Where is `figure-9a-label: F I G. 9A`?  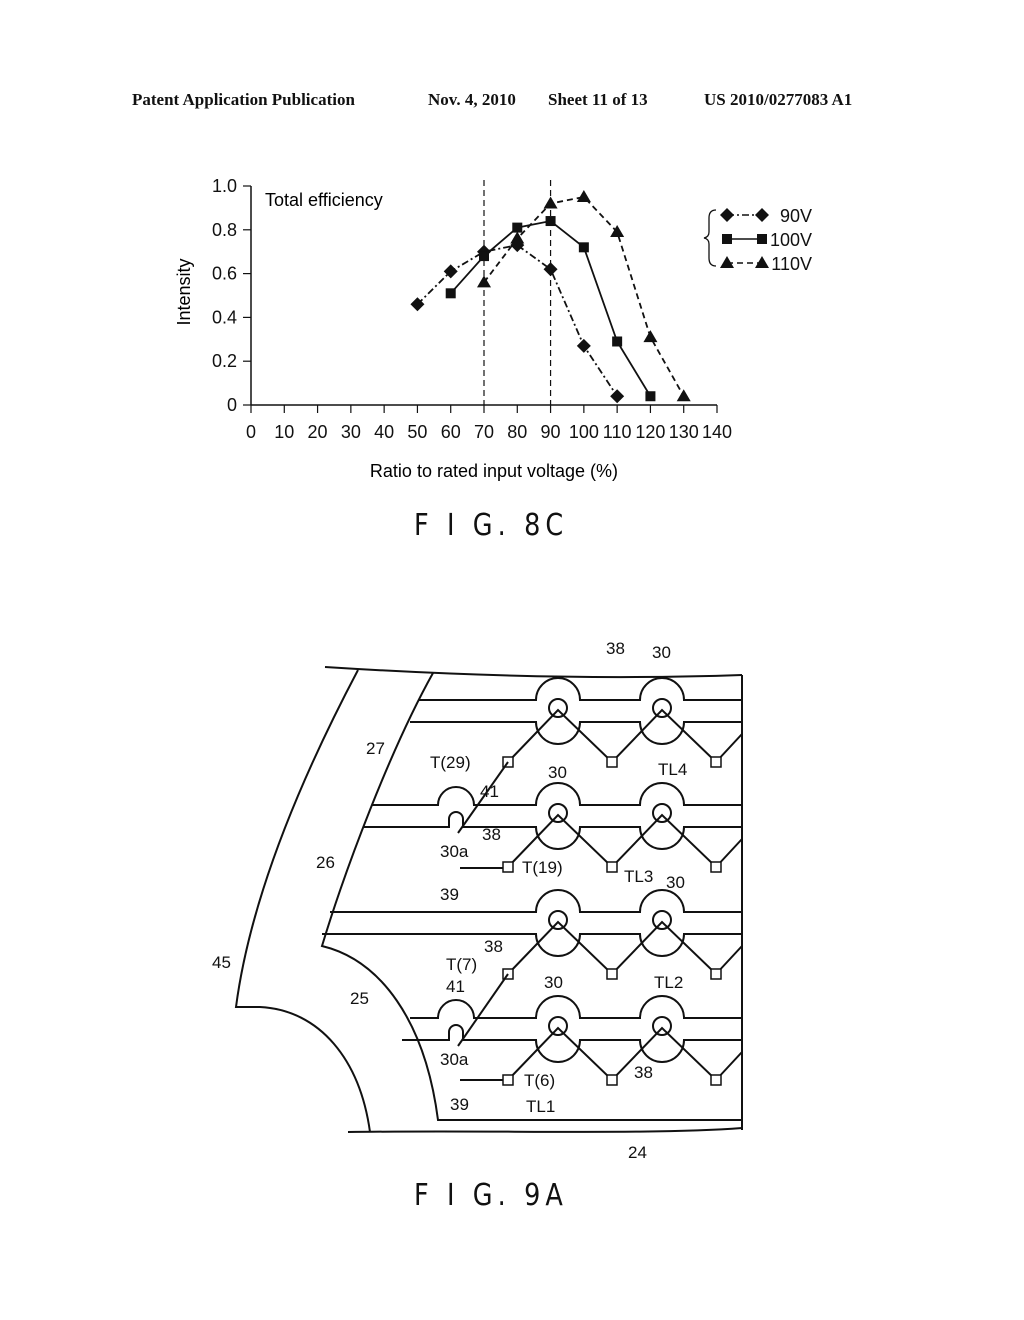 figure-9a-label: F I G. 9A is located at coordinates (491, 1195).